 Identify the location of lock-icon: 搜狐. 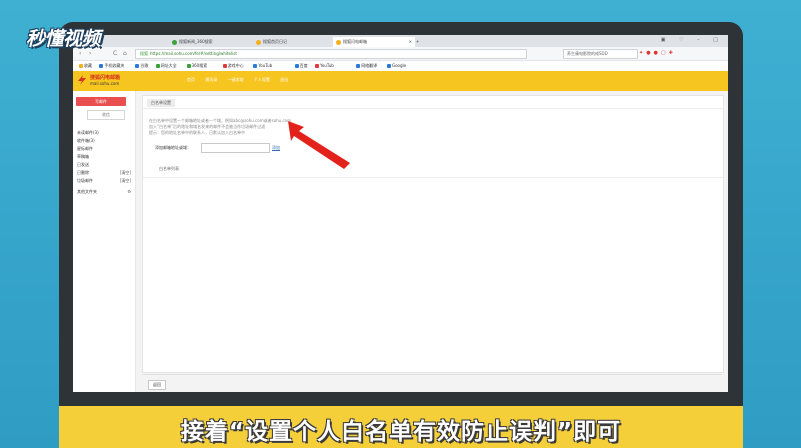
(144, 53).